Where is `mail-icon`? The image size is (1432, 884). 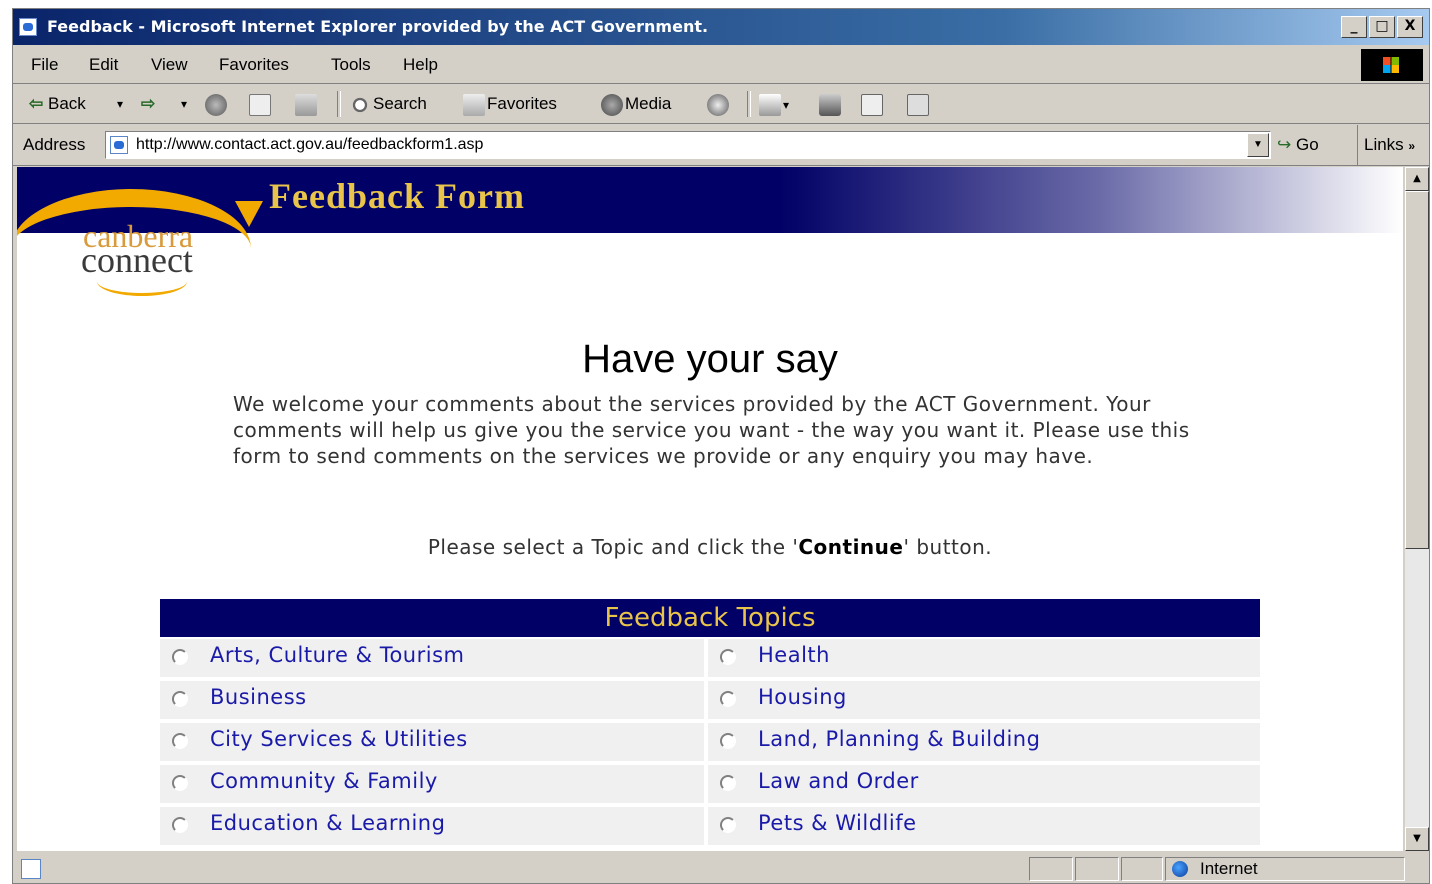
mail-icon is located at coordinates (770, 104).